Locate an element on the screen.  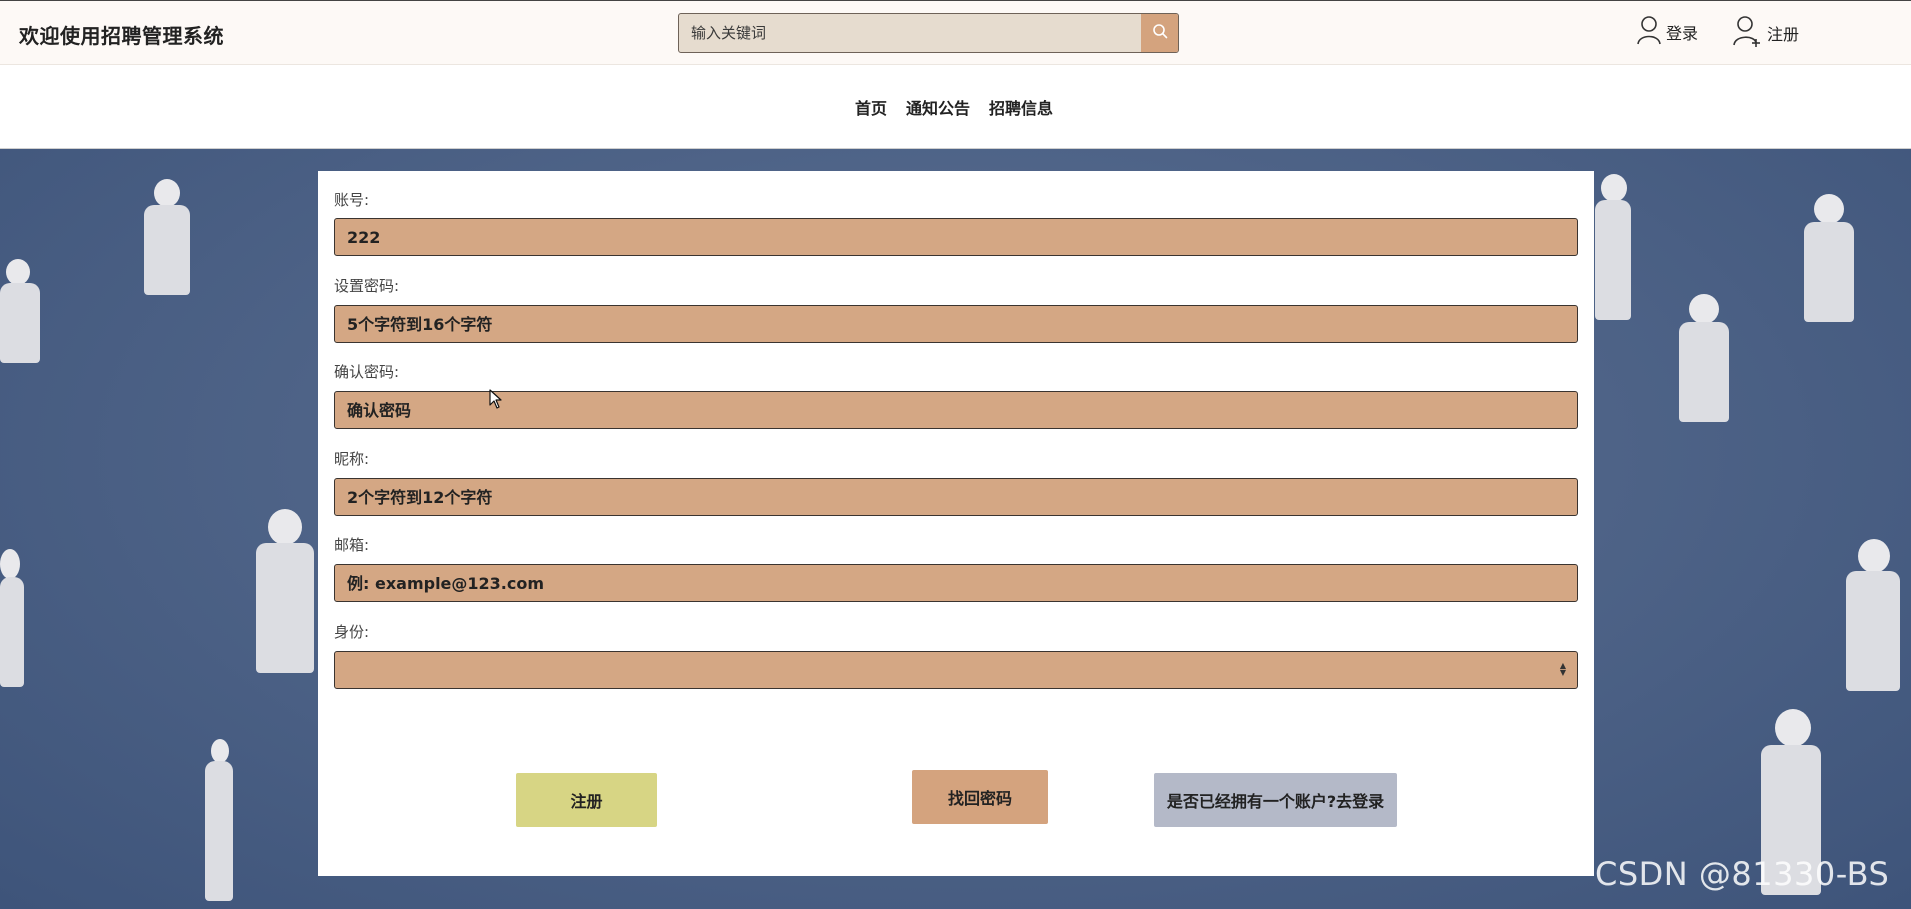
recover-password-button: 找回密码 is located at coordinates (980, 797).